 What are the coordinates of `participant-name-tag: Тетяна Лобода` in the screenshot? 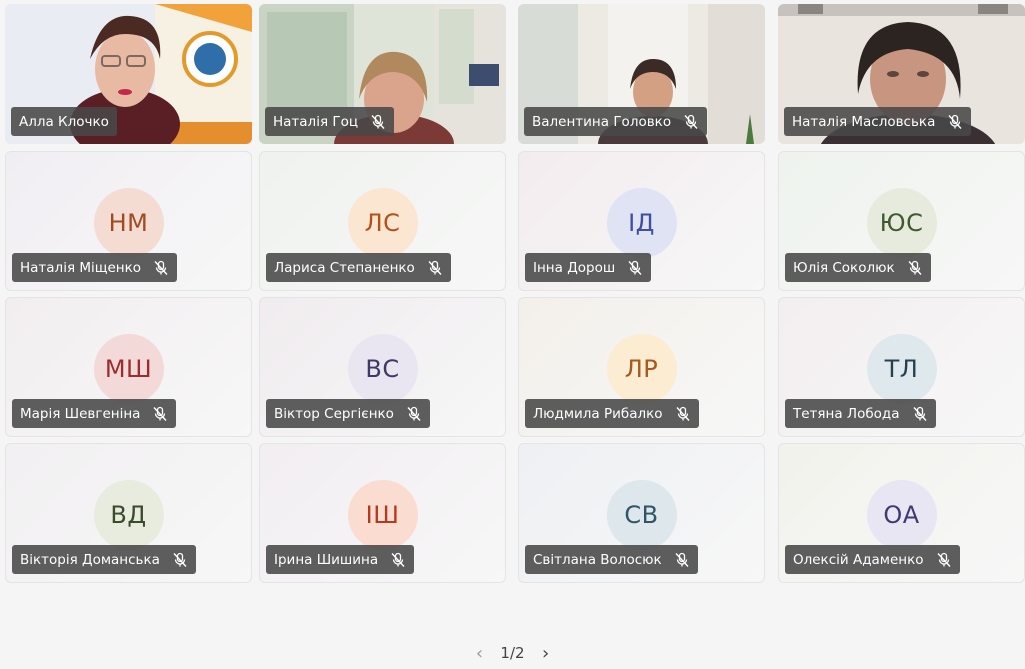 It's located at (860, 413).